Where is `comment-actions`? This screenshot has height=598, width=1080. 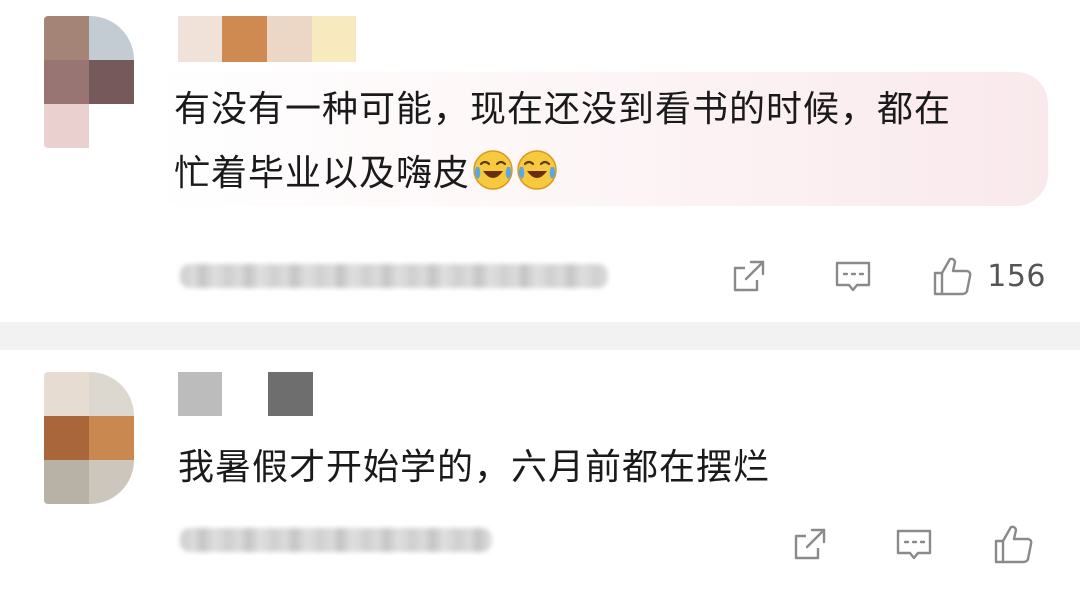
comment-actions is located at coordinates (912, 544).